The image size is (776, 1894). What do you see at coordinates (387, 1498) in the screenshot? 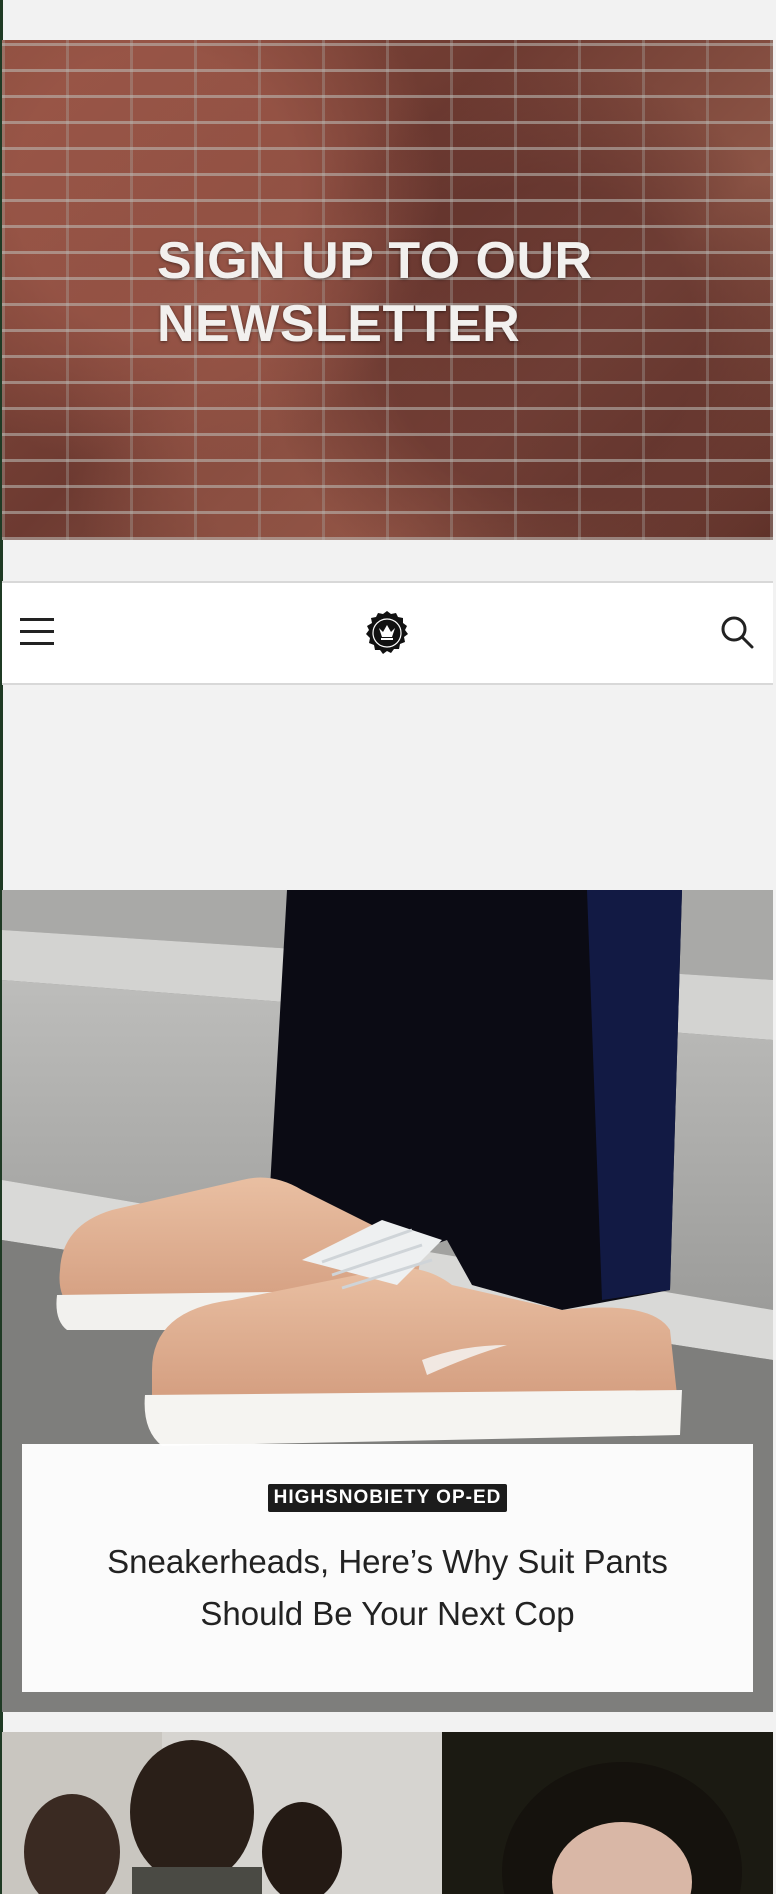
I see `article-category-tag: HIGHSNOBIETY OP-ED` at bounding box center [387, 1498].